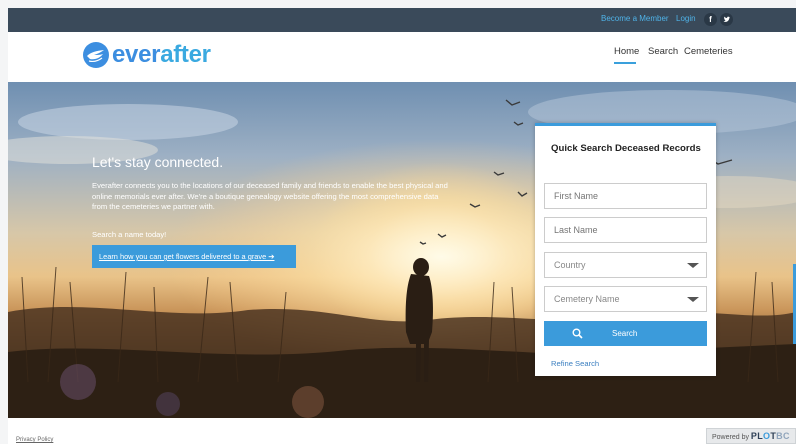 The height and width of the screenshot is (444, 796). I want to click on cemetery-select: Cemetery Name, so click(625, 299).